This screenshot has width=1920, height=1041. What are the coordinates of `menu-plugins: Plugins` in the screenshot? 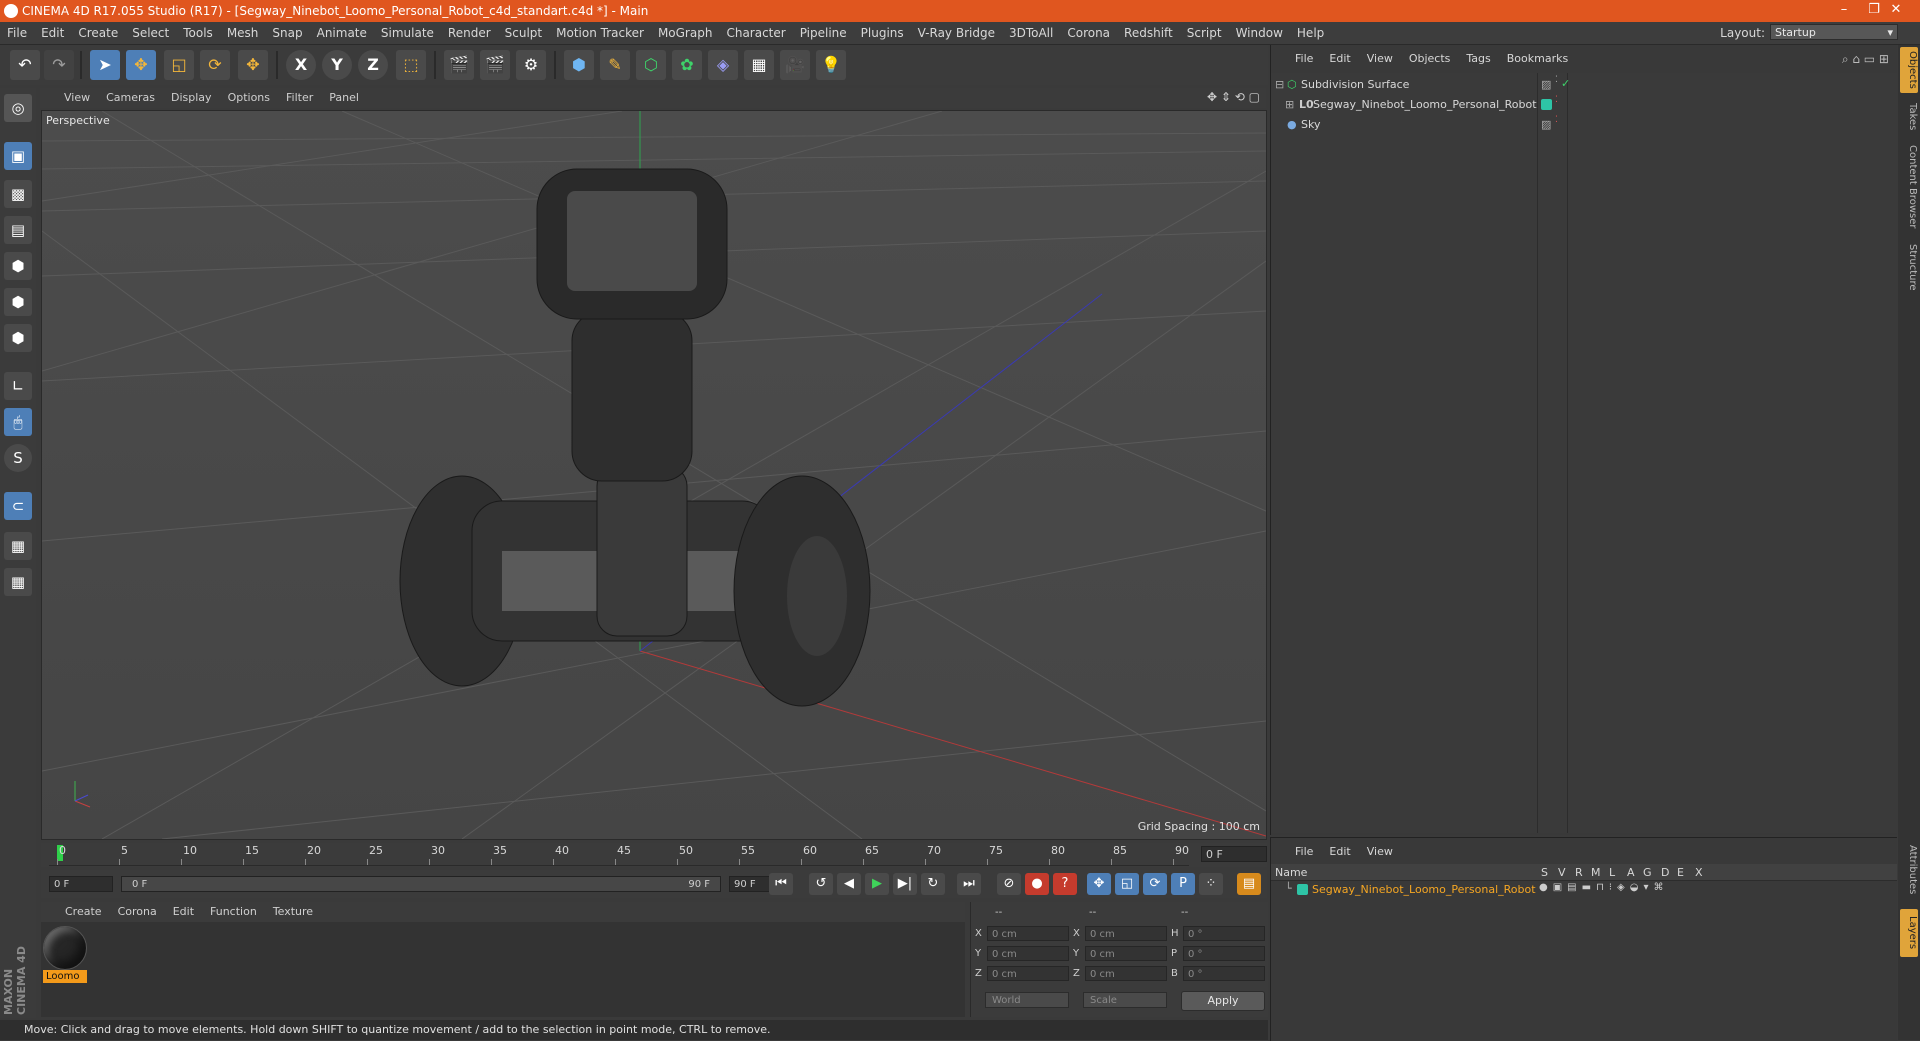 It's located at (882, 33).